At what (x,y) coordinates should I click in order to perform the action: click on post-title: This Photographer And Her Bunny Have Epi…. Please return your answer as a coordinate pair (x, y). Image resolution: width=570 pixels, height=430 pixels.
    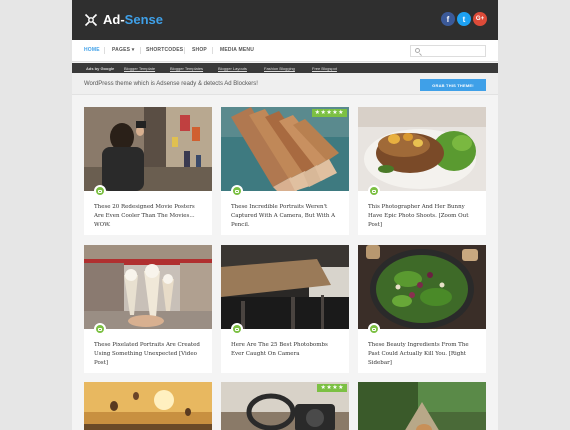
    Looking at the image, I should click on (422, 216).